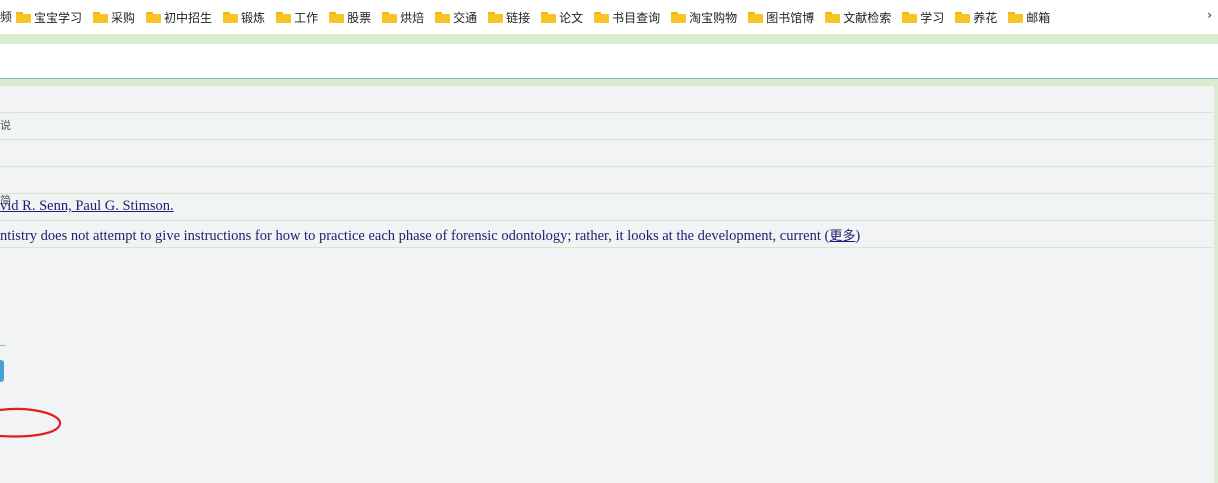 This screenshot has height=483, width=1218. I want to click on bookmark-item: 学习, so click(923, 17).